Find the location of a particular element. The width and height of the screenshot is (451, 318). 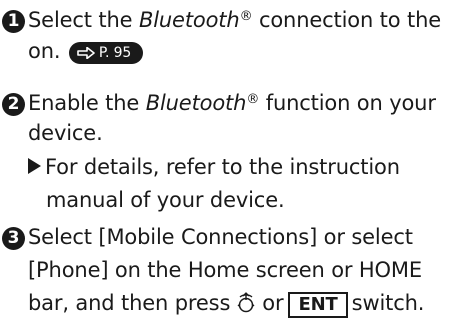

step-1-registered: ® is located at coordinates (246, 16).